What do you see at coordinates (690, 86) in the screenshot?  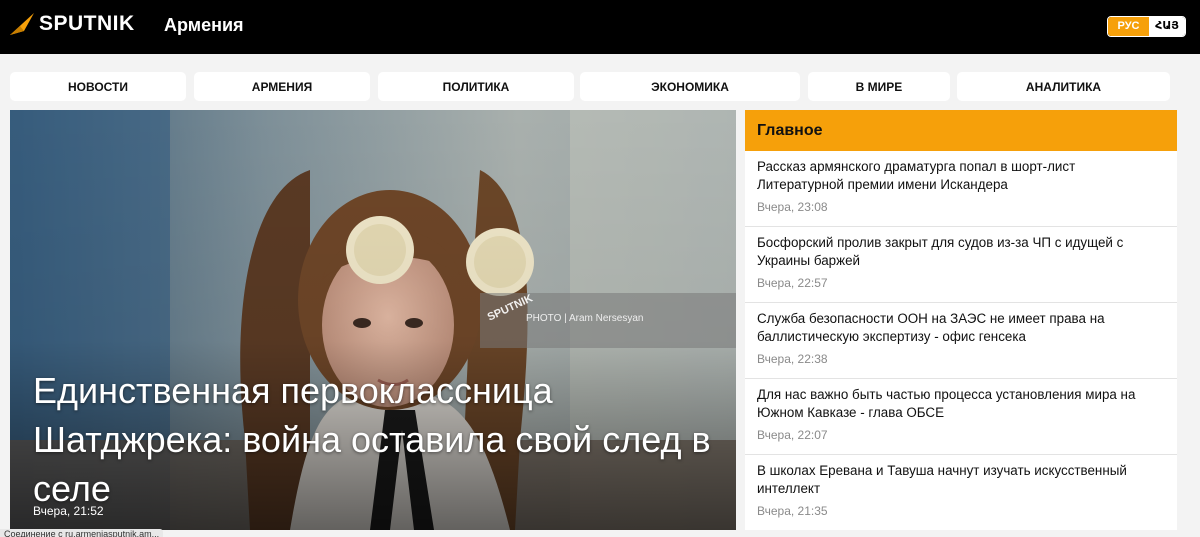 I see `nav-tab-economy: ЭКОНОМИКА` at bounding box center [690, 86].